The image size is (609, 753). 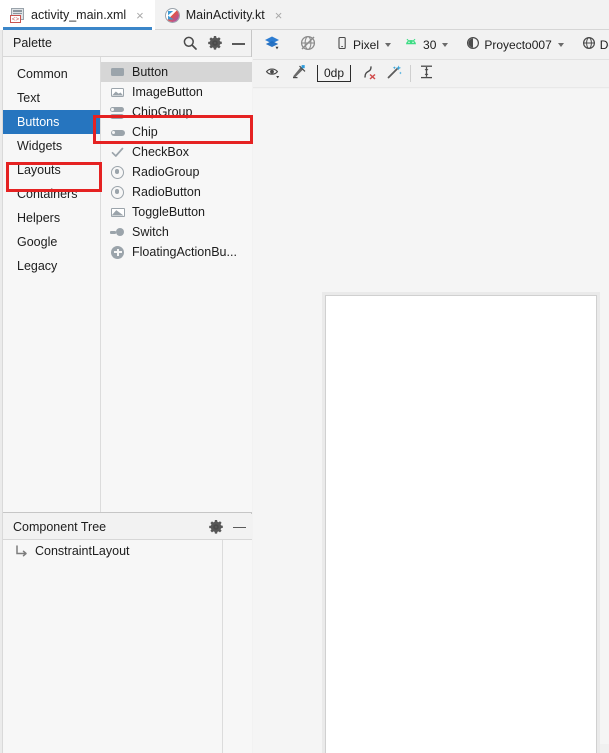 I want to click on component-tree-title: Component Tree, so click(x=60, y=526).